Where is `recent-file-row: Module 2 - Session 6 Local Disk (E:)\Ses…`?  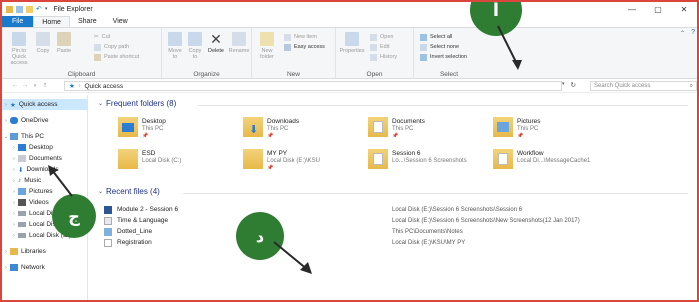
recent-file-row: Module 2 - Session 6 Local Disk (E:)\Ses… is located at coordinates (394, 209).